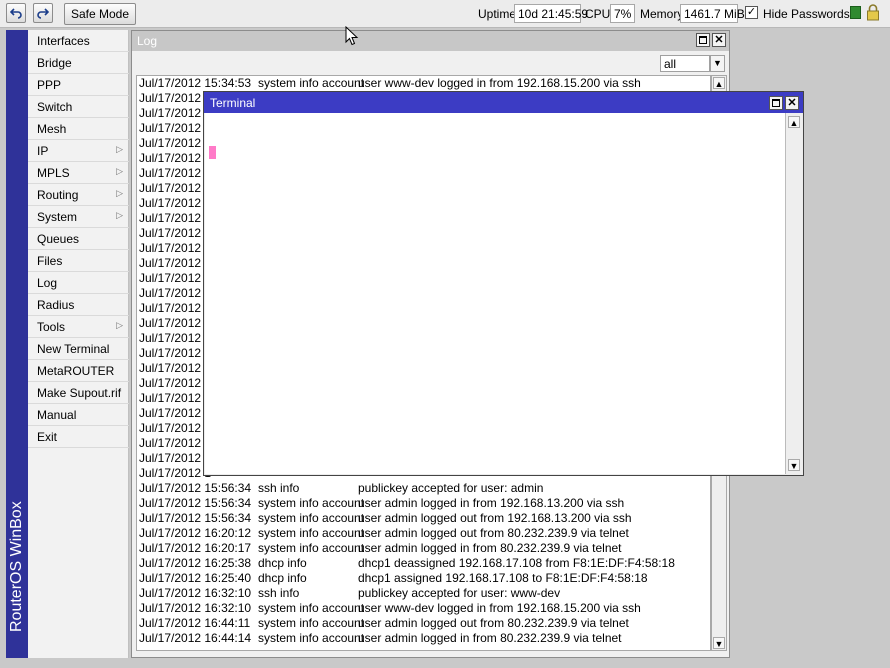 This screenshot has height=668, width=890. Describe the element at coordinates (703, 40) in the screenshot. I see `log-maximize-button` at that location.